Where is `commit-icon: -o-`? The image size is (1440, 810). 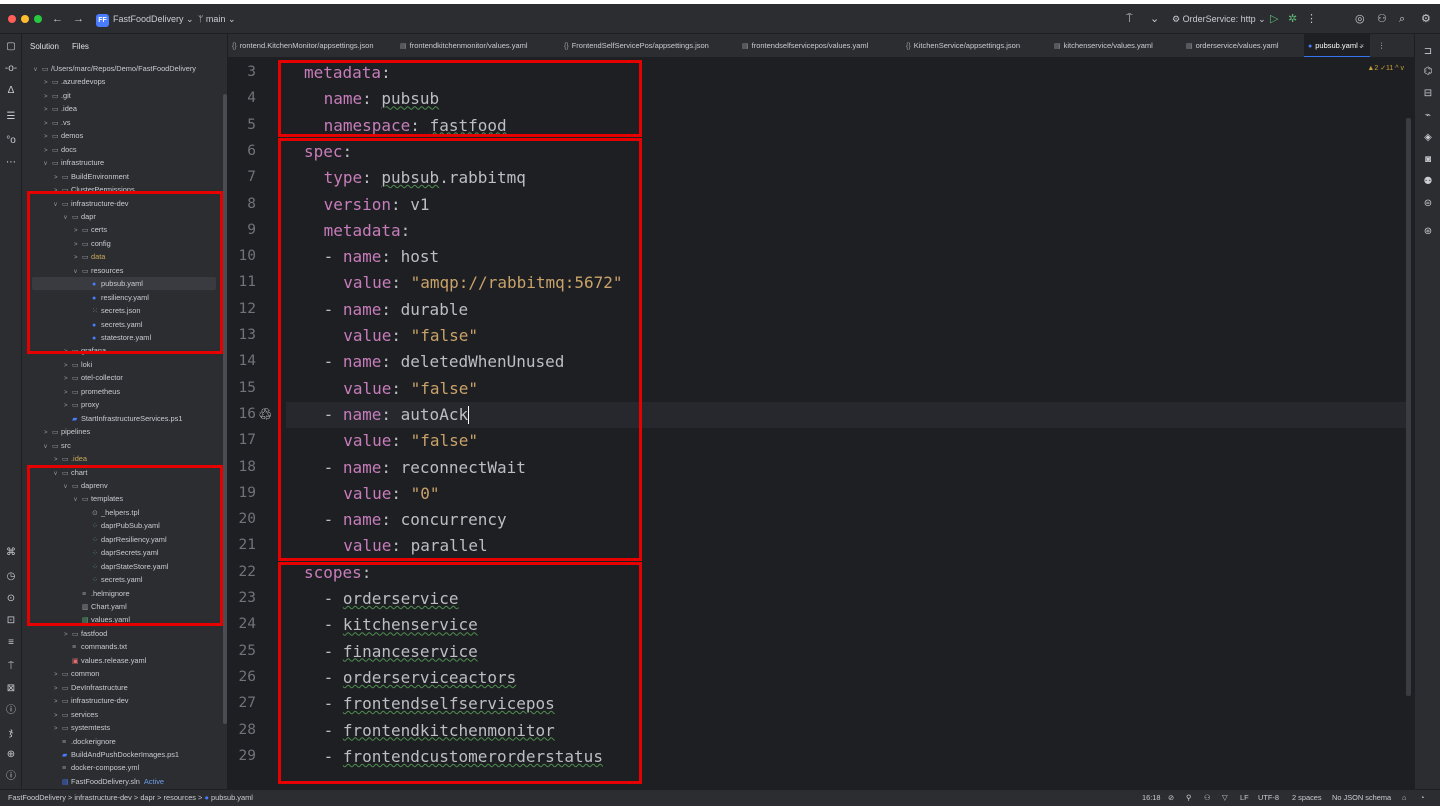 commit-icon: -o- is located at coordinates (11, 69).